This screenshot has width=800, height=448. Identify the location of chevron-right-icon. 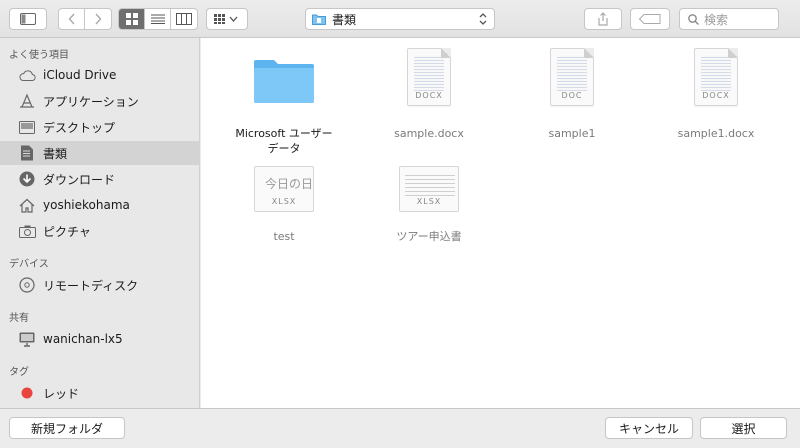
(98, 19).